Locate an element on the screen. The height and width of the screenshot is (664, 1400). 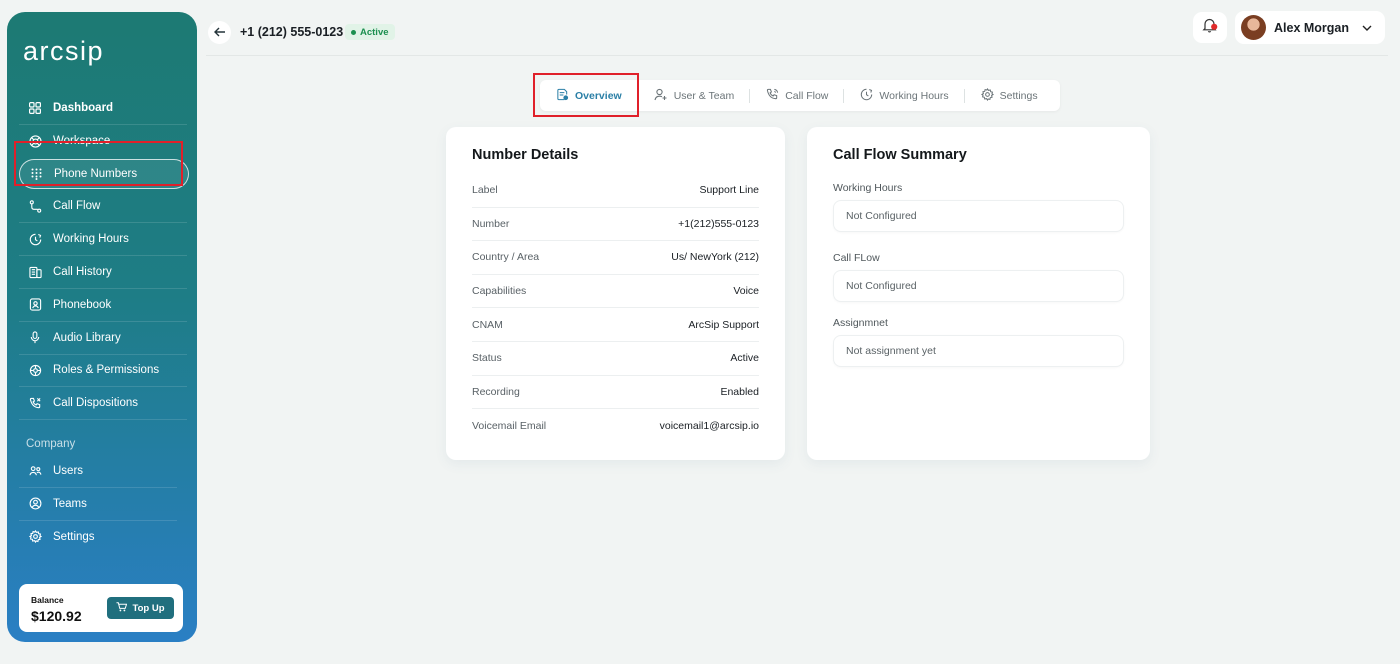
arrow-left-icon is located at coordinates (219, 32).